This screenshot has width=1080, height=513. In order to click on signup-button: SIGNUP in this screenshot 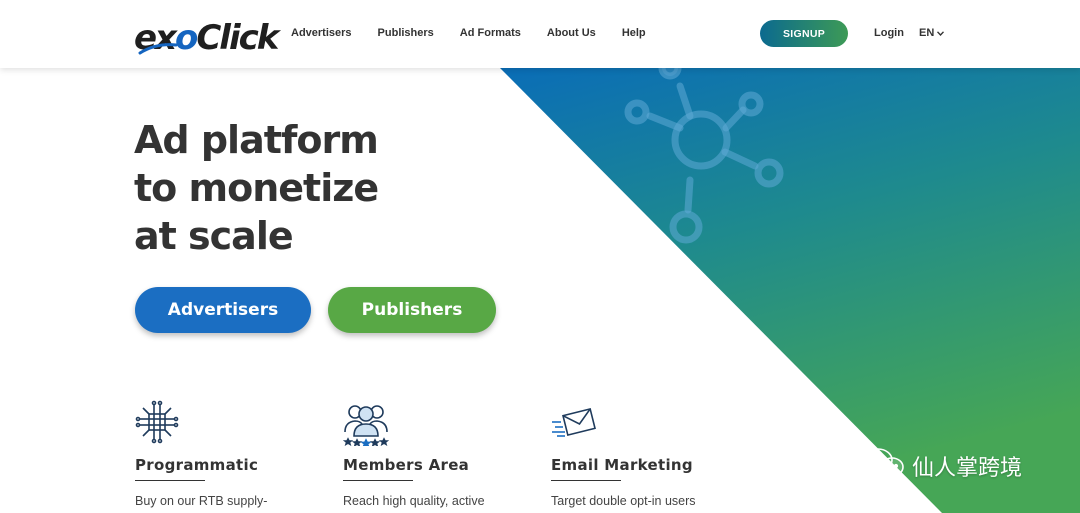, I will do `click(804, 33)`.